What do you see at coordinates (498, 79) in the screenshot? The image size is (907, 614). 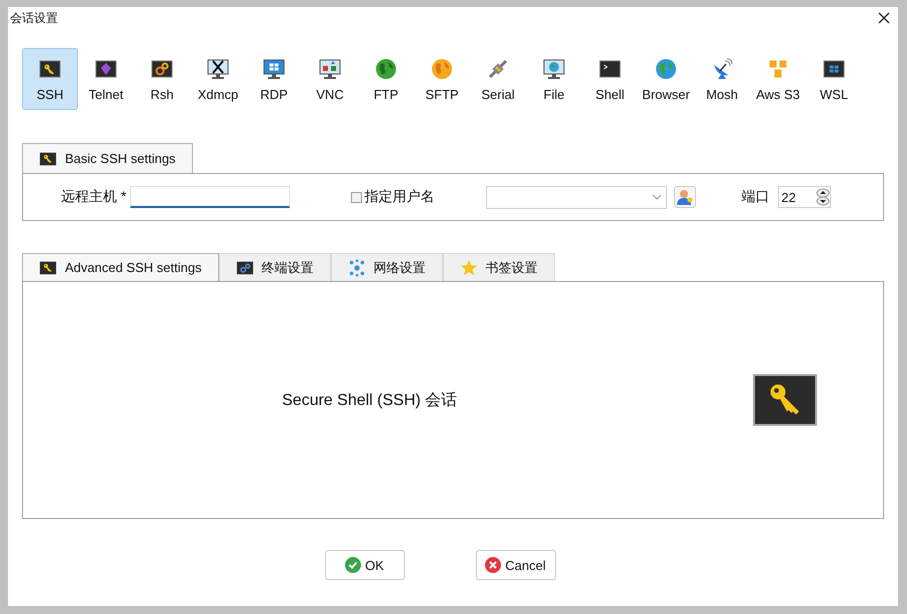 I see `session-type-button: Serial` at bounding box center [498, 79].